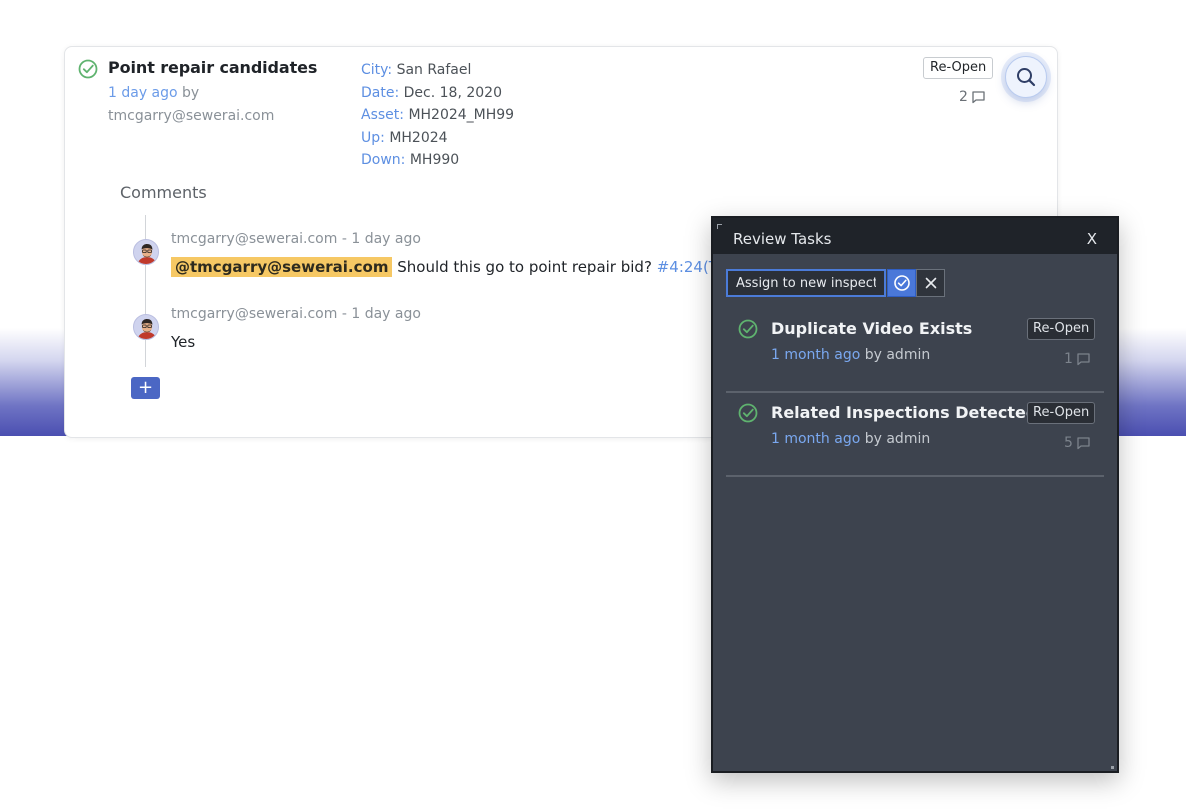 The width and height of the screenshot is (1186, 810). I want to click on meta-row-down: Down: MH990, so click(437, 160).